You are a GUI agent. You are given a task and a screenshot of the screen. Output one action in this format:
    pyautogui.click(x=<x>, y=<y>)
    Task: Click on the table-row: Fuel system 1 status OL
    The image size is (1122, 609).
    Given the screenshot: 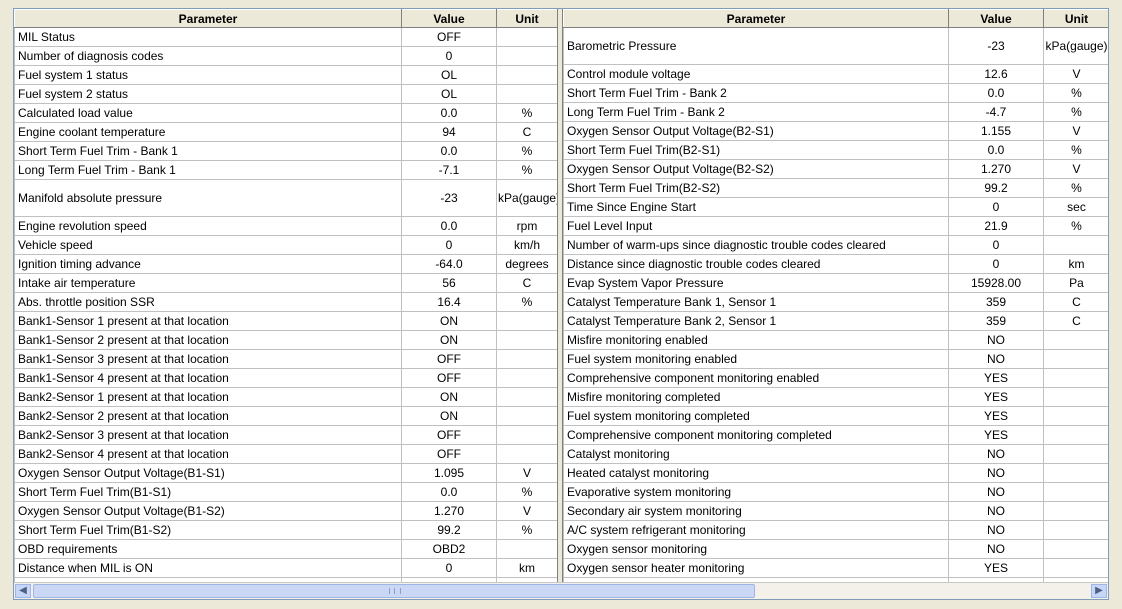 What is the action you would take?
    pyautogui.click(x=286, y=75)
    